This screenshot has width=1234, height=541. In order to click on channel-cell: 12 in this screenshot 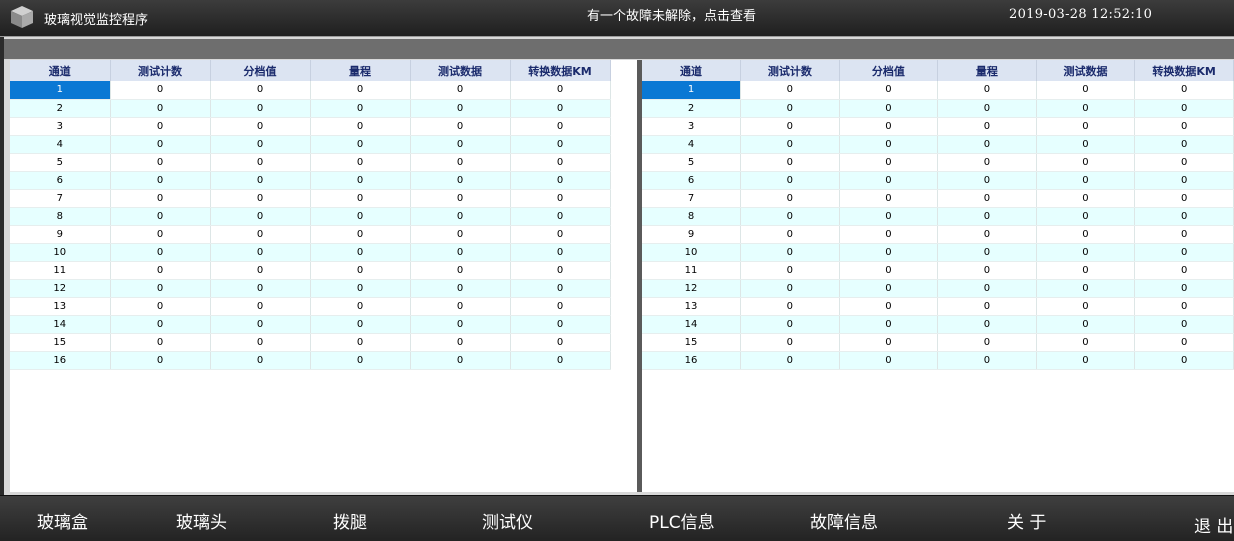, I will do `click(60, 288)`.